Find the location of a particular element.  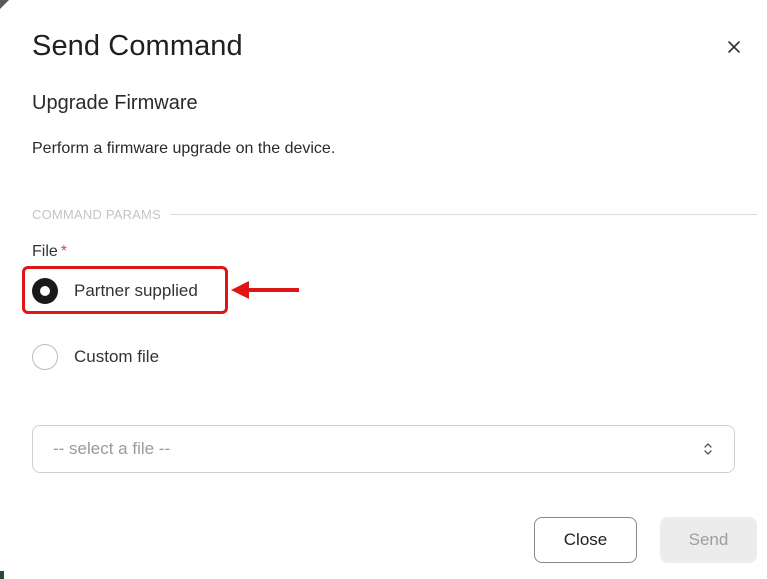

window-corner-bottom-left is located at coordinates (2, 575).